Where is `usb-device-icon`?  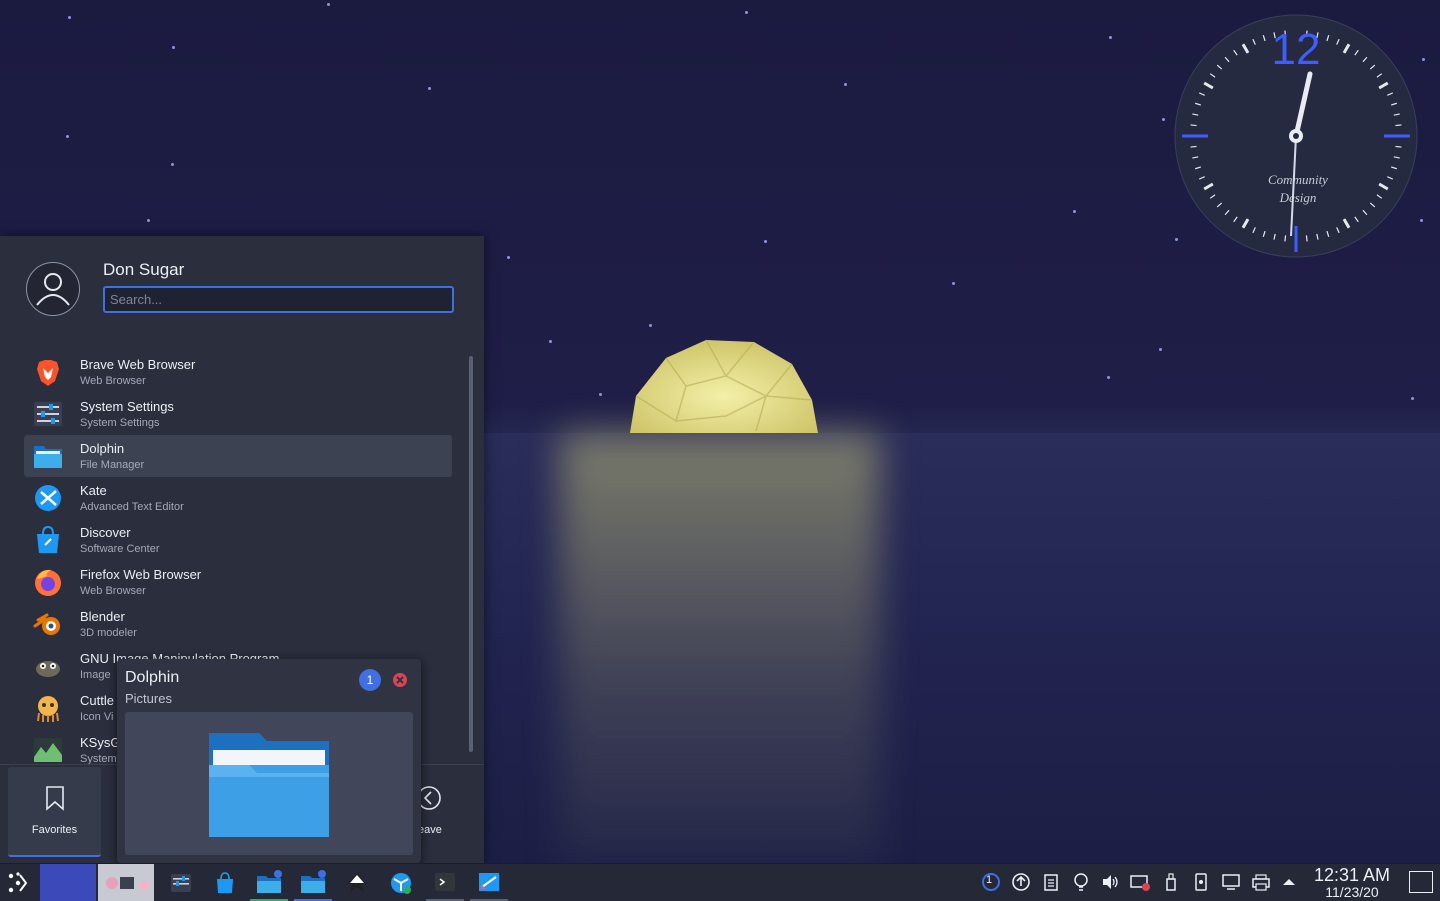 usb-device-icon is located at coordinates (1171, 882).